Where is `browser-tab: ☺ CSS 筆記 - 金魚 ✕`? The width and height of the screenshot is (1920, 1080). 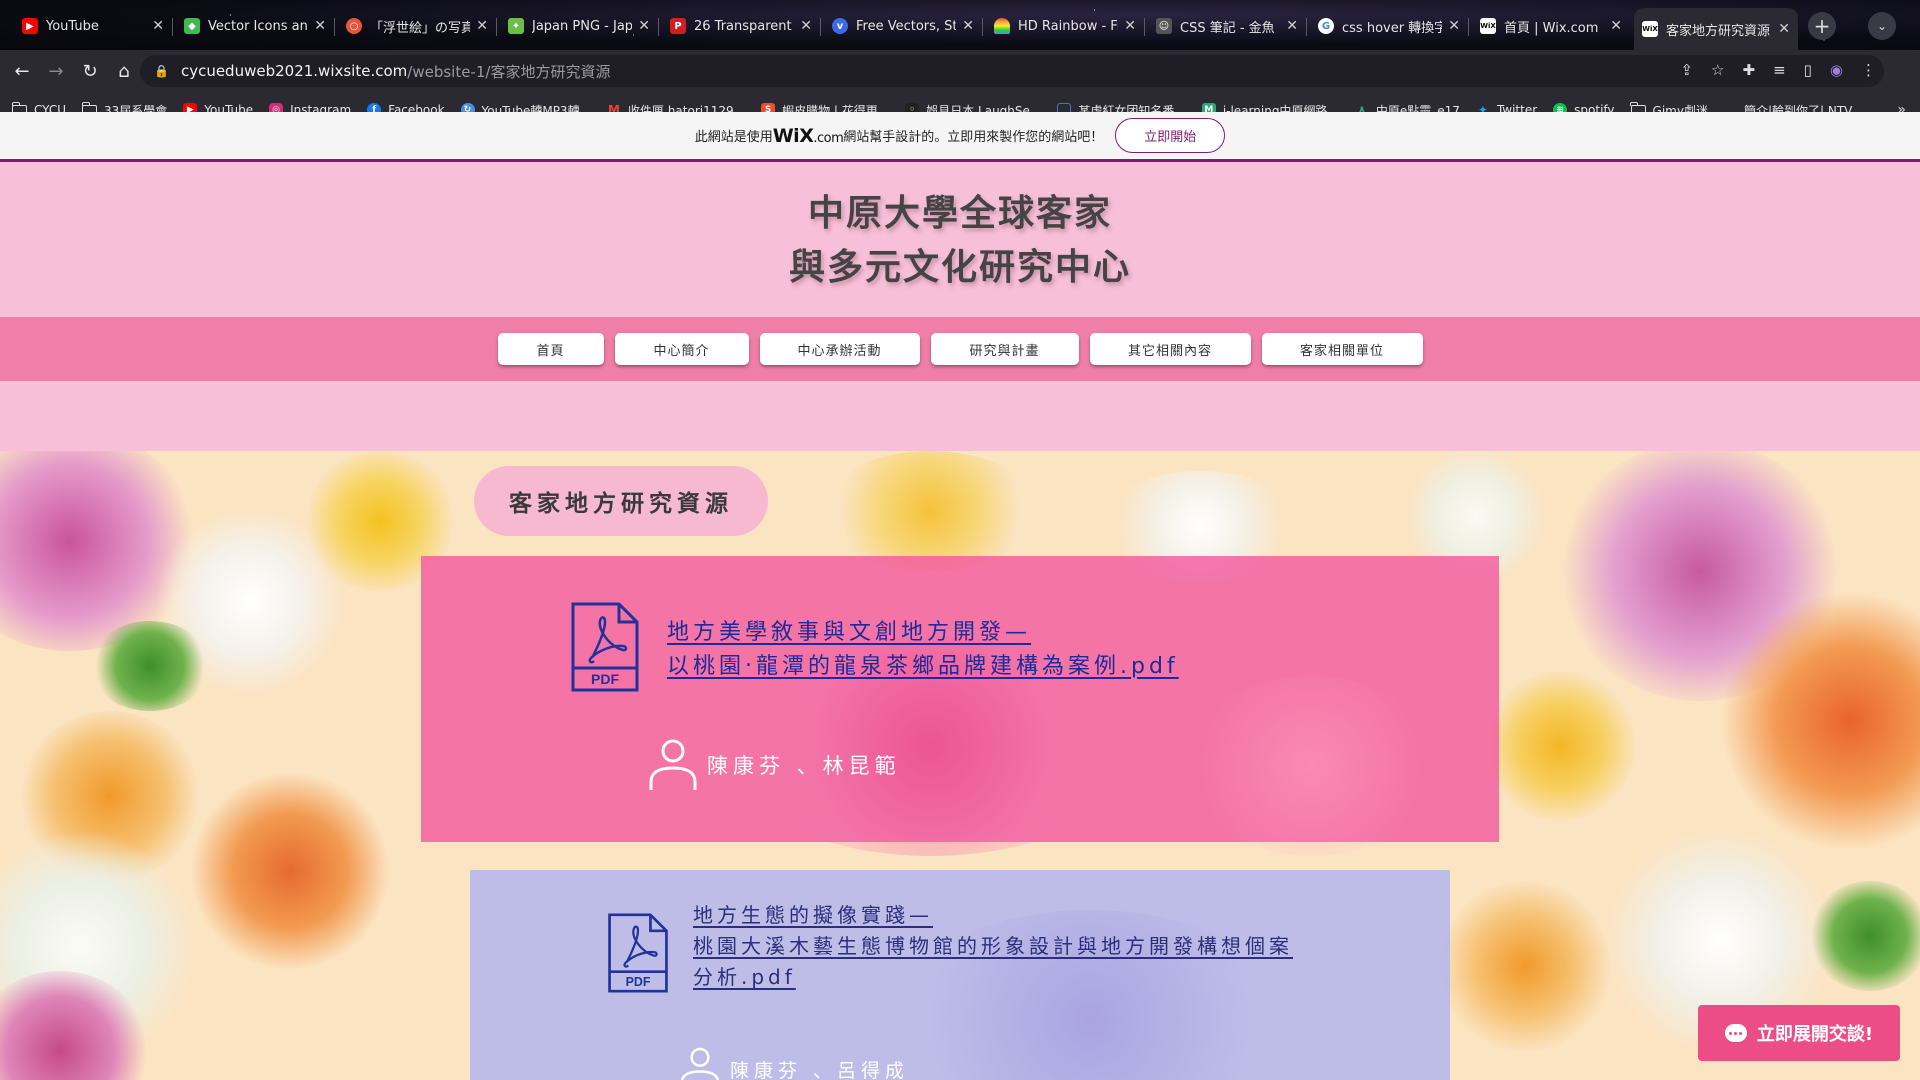
browser-tab: ☺ CSS 筆記 - 金魚 ✕ is located at coordinates (1227, 26).